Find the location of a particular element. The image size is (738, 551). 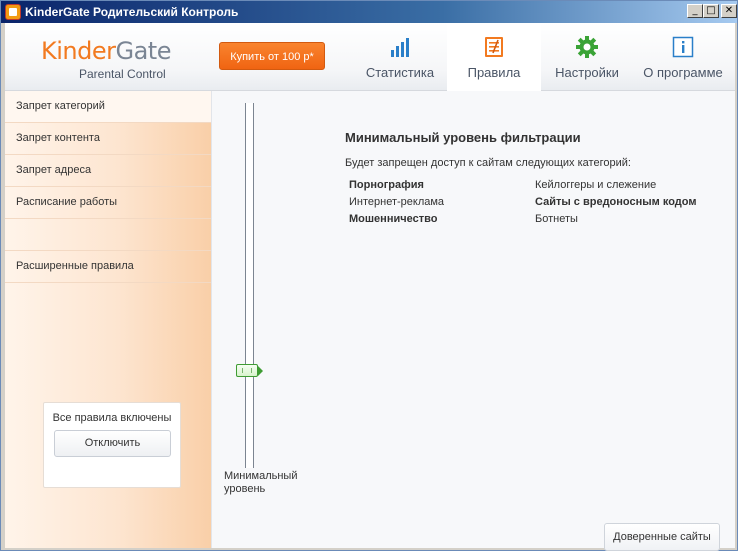

category-item: Порнография is located at coordinates (386, 185).